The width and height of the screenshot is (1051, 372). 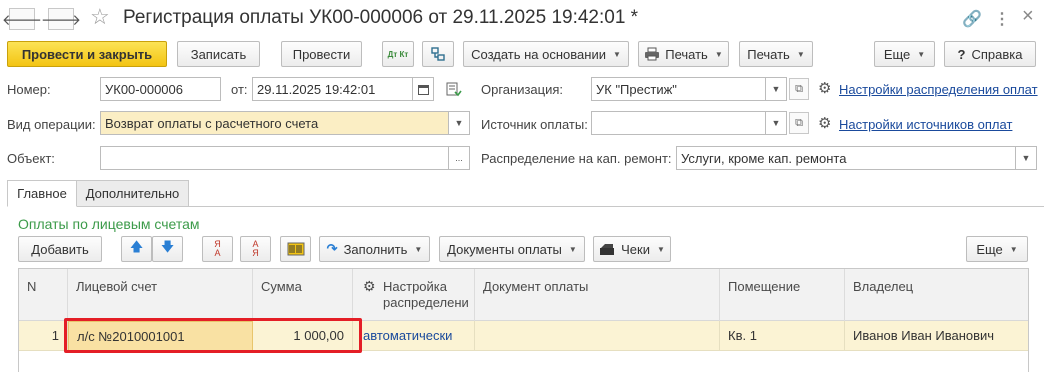 I want to click on tab-additional: Дополнительно, so click(x=132, y=193).